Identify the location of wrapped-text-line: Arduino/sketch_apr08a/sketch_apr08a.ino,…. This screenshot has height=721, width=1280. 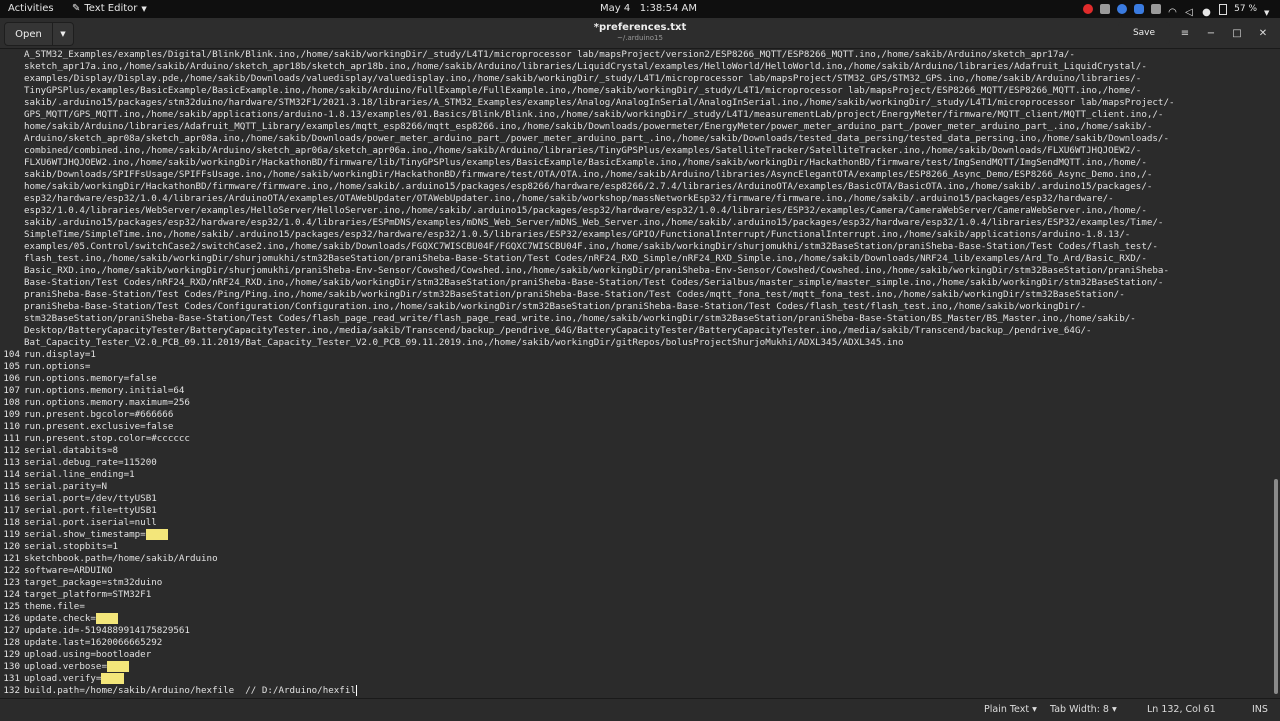
(636, 139).